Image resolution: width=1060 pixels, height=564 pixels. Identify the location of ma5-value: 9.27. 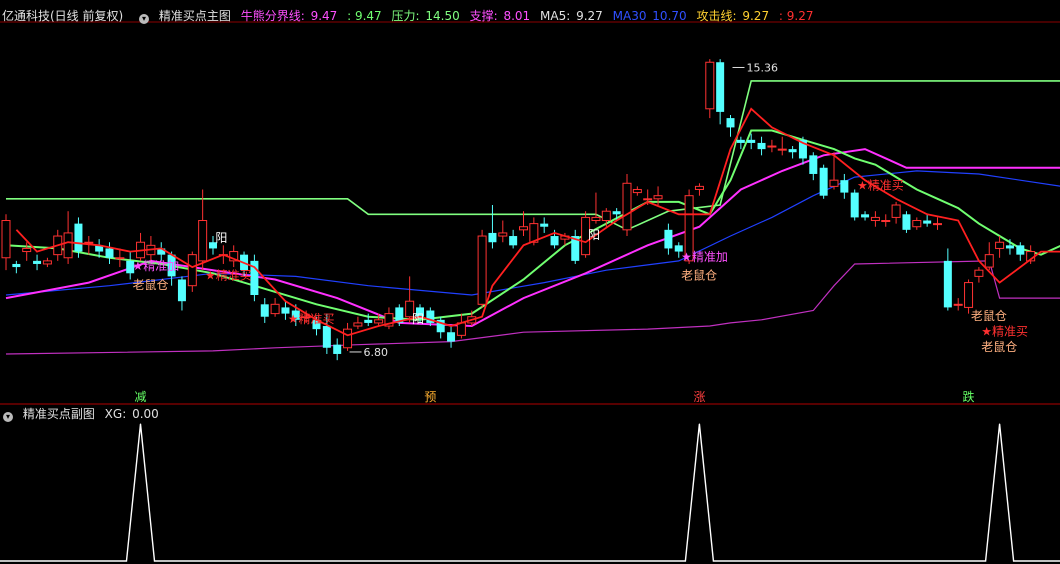
(589, 16).